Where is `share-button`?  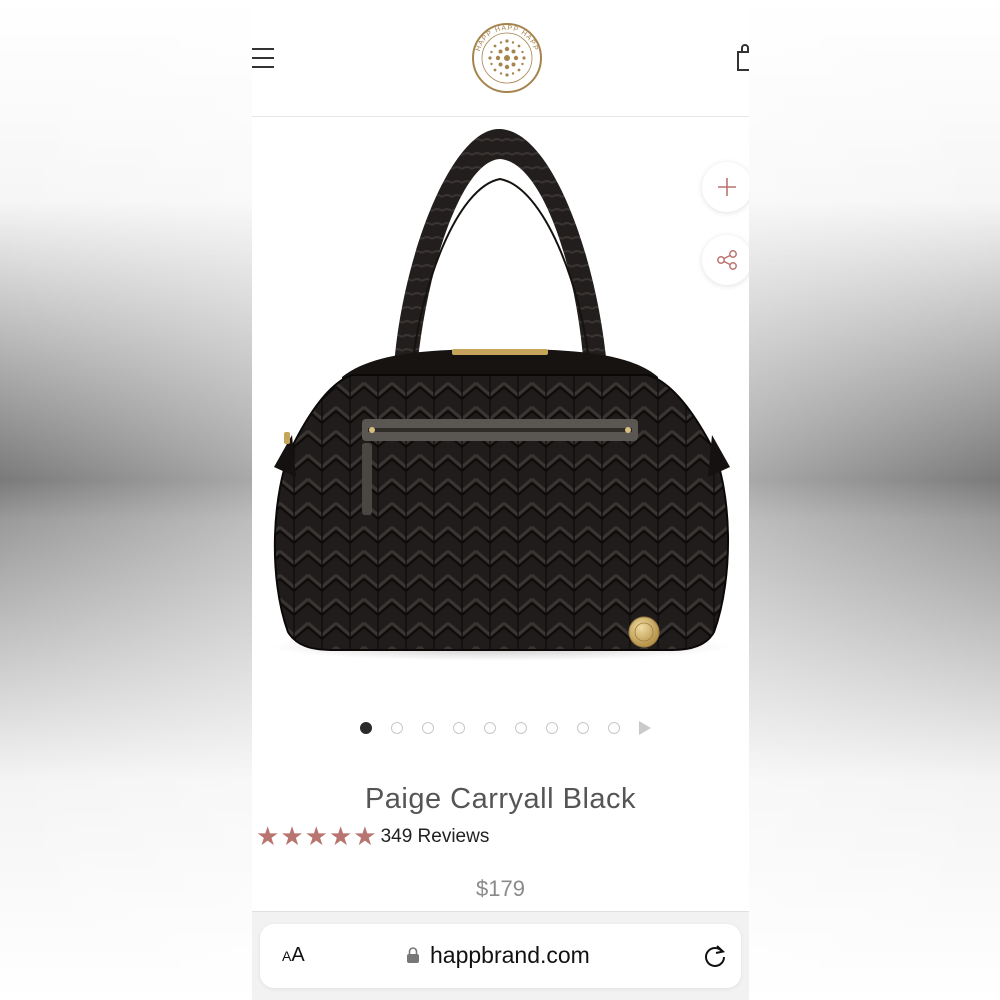
share-button is located at coordinates (725, 260).